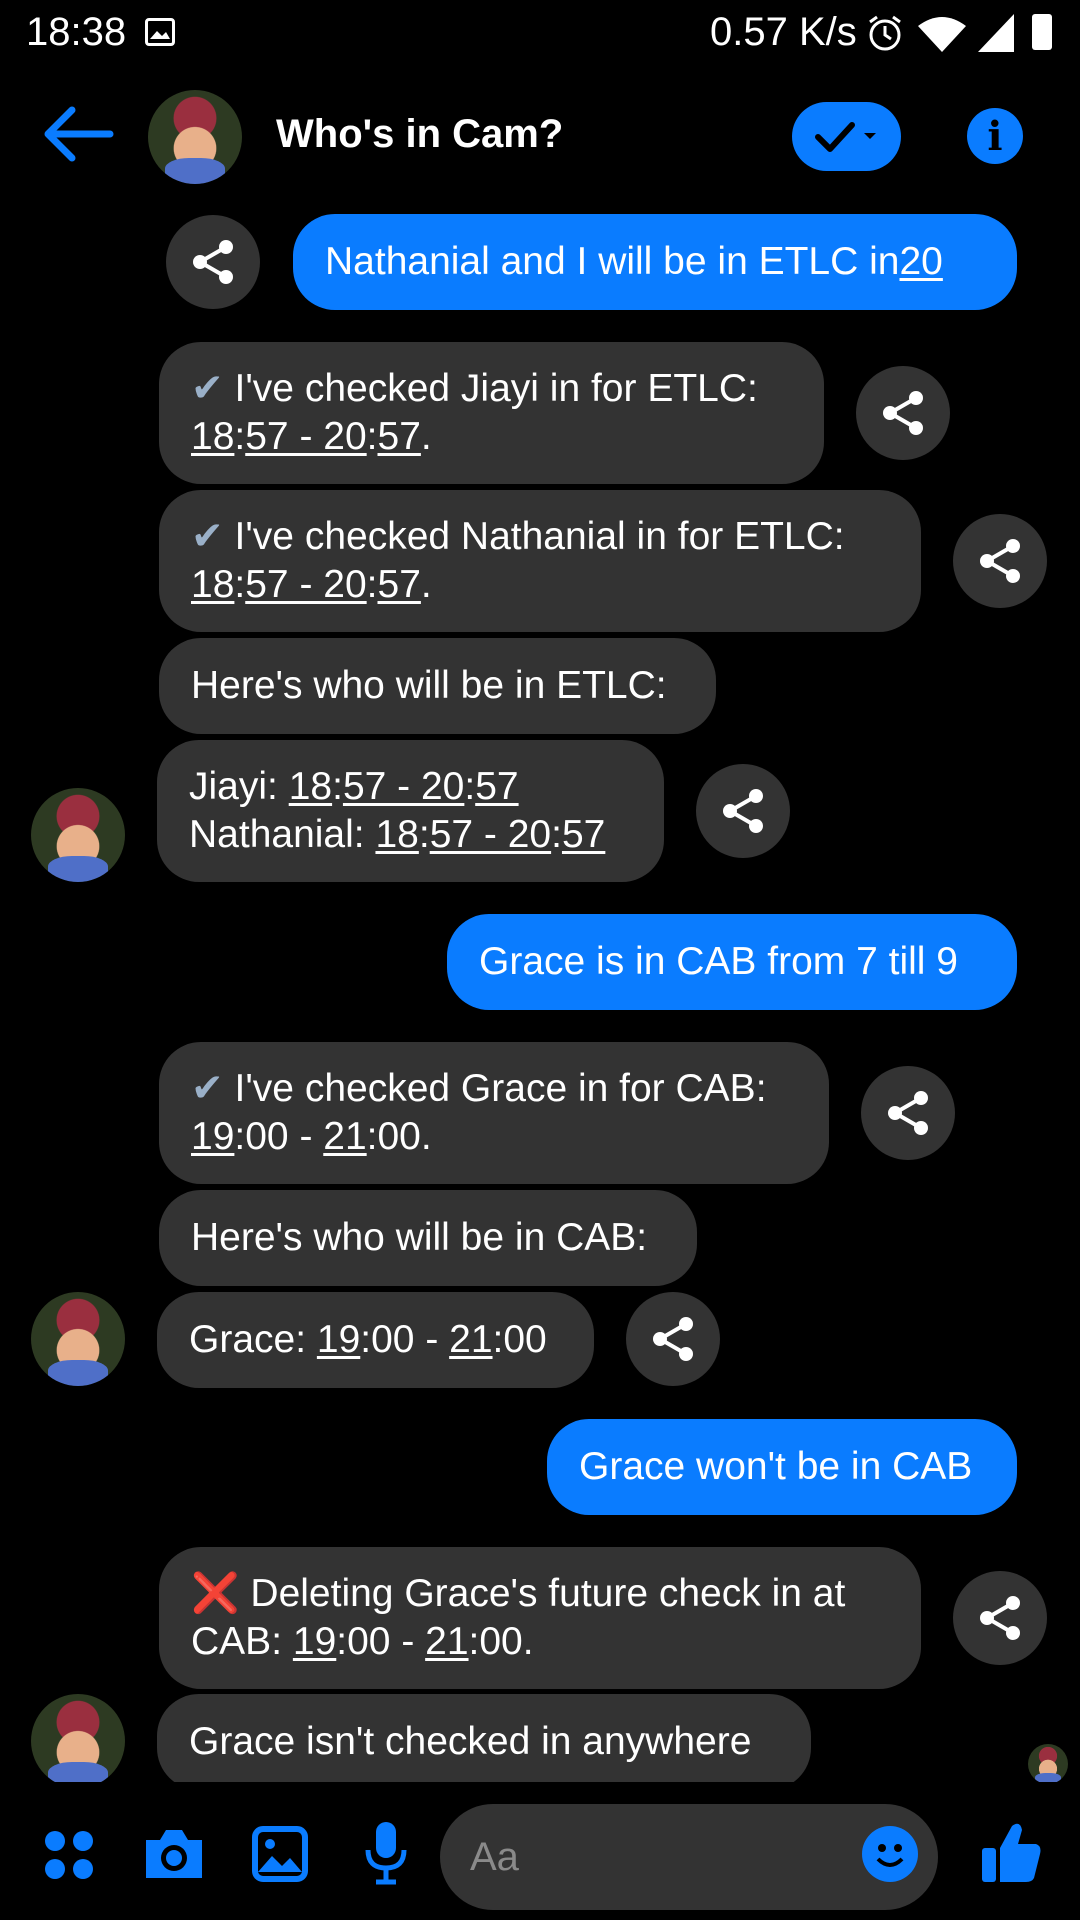  Describe the element at coordinates (1048, 1763) in the screenshot. I see `seen-receipt-avatar` at that location.